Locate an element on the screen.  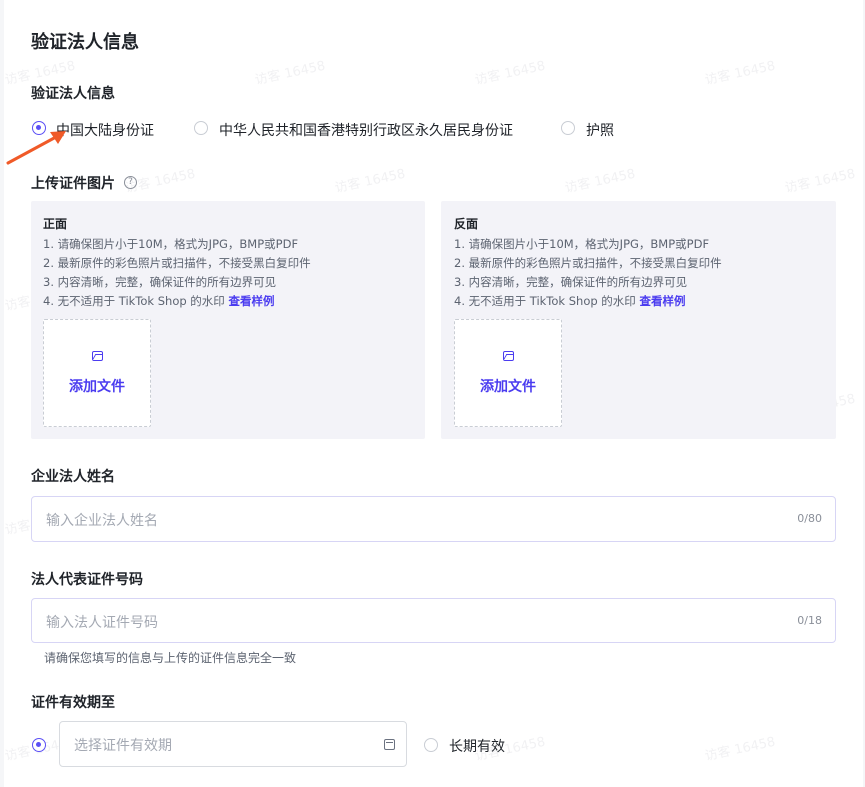
long-term-label: 长期有效 is located at coordinates (477, 747).